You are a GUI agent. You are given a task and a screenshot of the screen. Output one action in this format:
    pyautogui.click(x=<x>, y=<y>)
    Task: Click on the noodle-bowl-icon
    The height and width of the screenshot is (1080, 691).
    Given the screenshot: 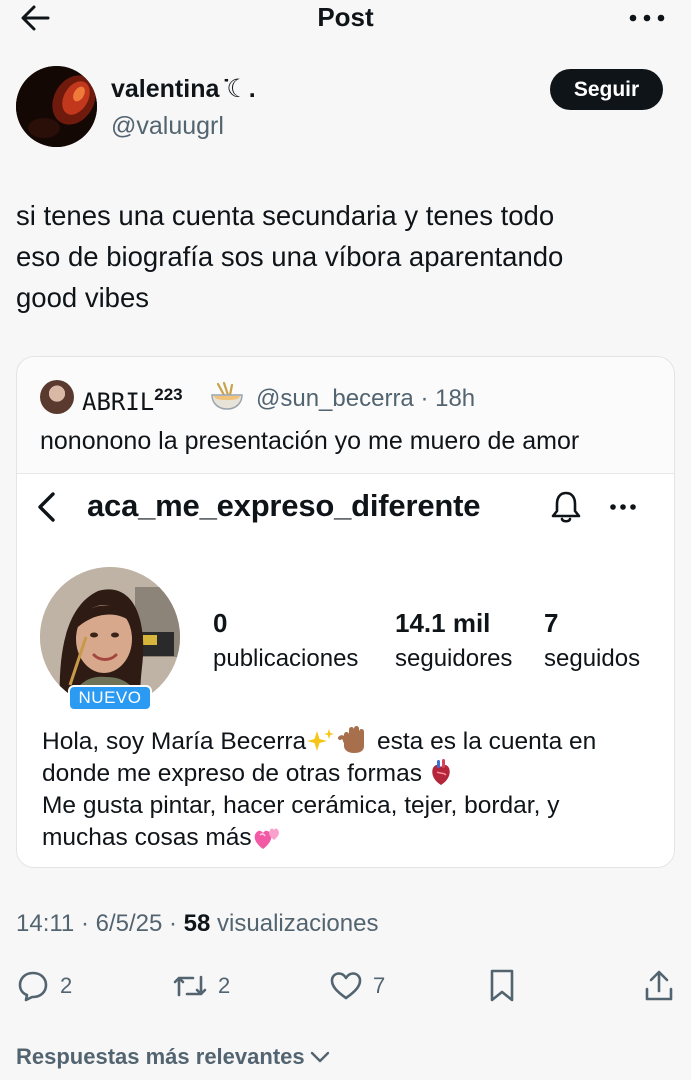 What is the action you would take?
    pyautogui.click(x=227, y=396)
    